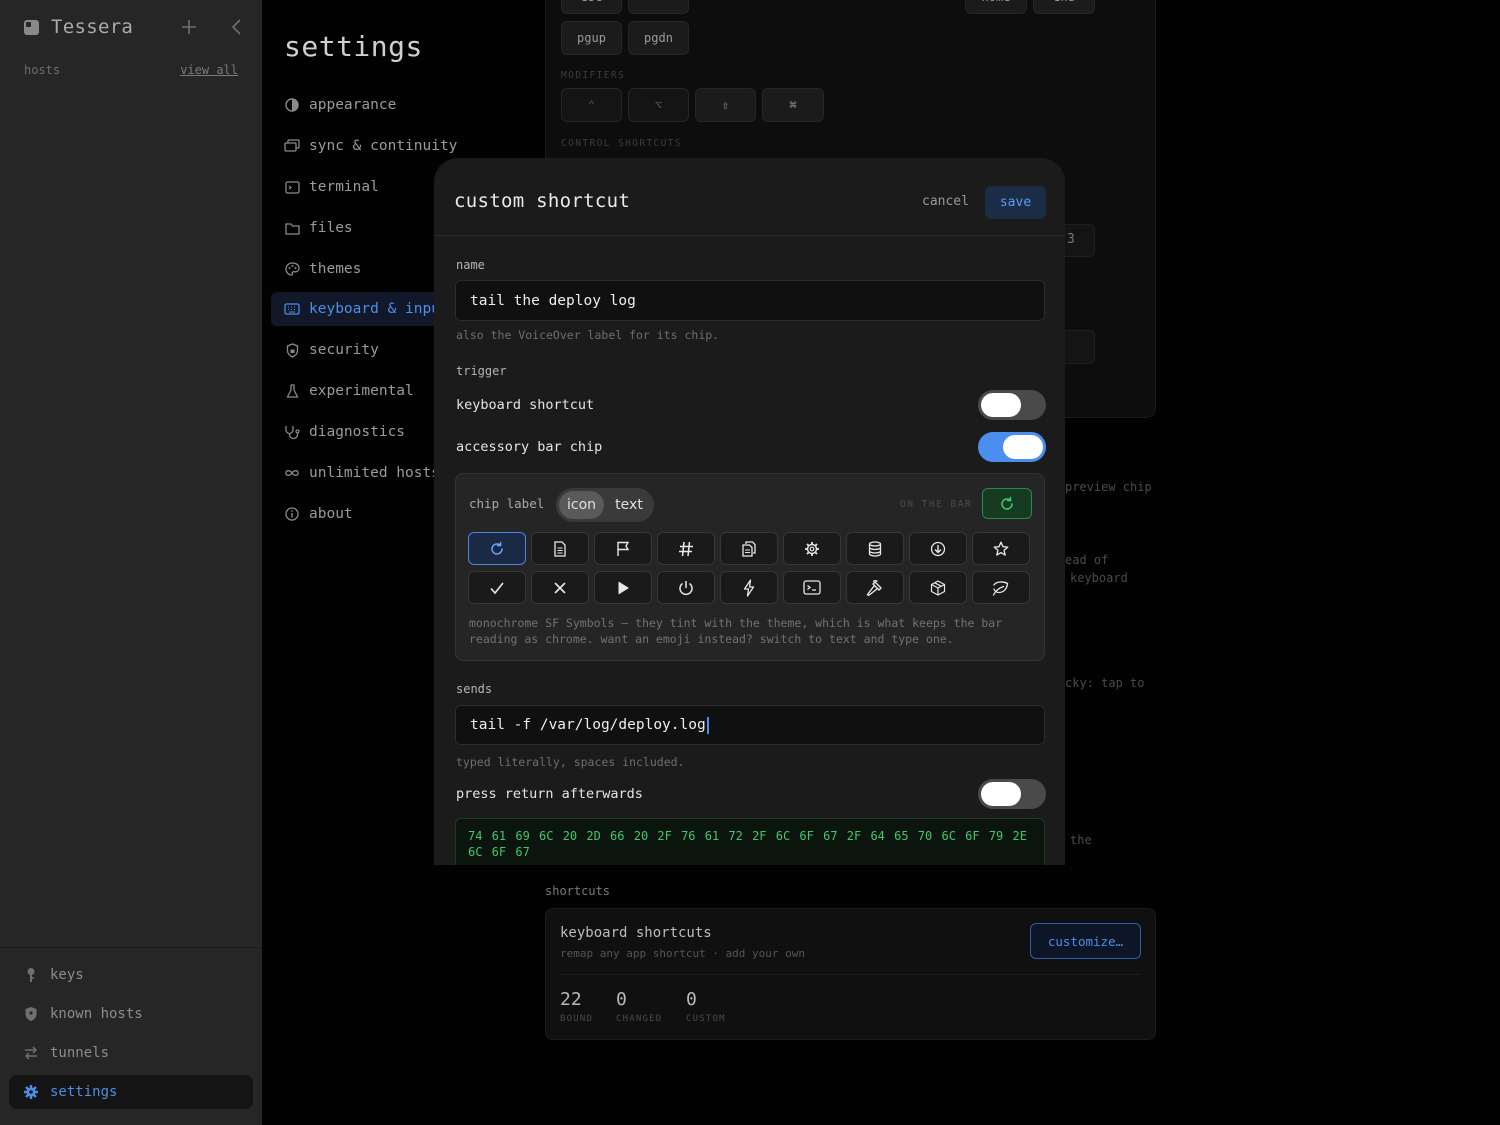 This screenshot has height=1125, width=1500. What do you see at coordinates (793, 105) in the screenshot?
I see `modifier-command: ⌘` at bounding box center [793, 105].